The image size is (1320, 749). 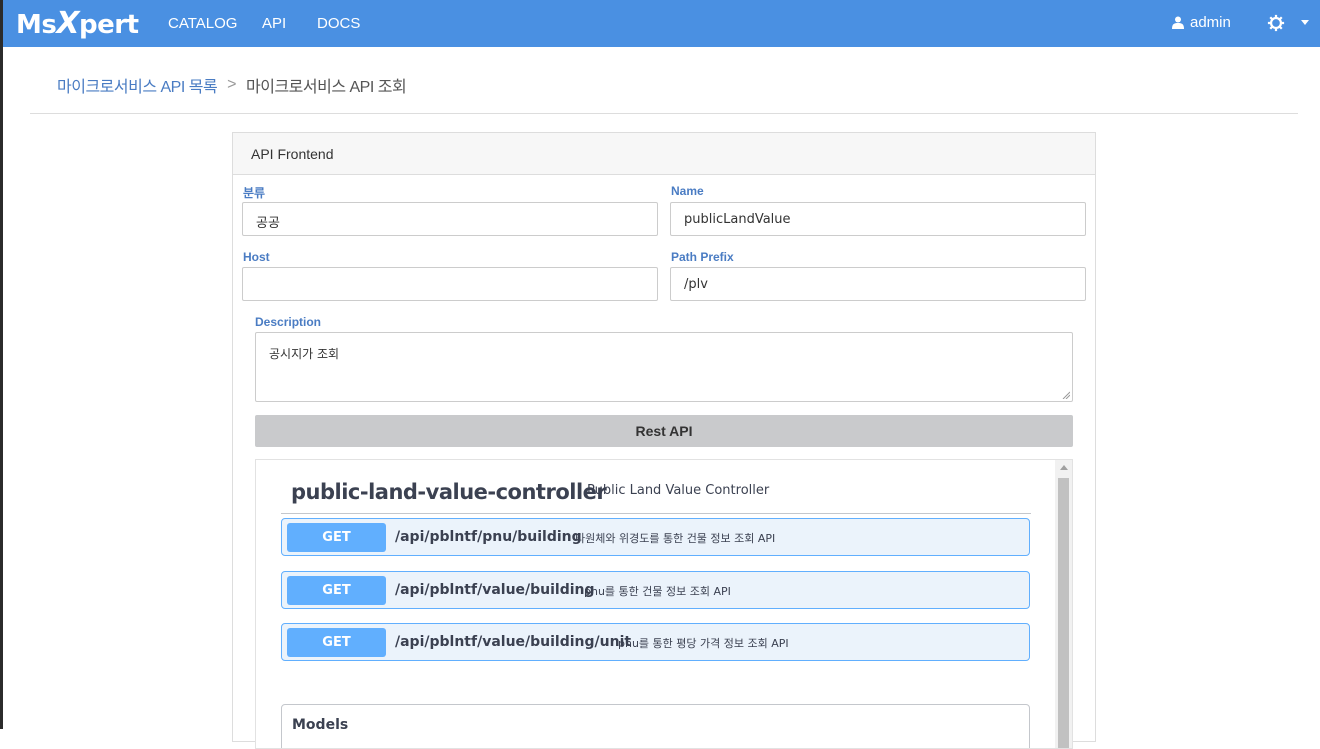 I want to click on operation-path: /api/pblntf/pnu/building, so click(x=488, y=537).